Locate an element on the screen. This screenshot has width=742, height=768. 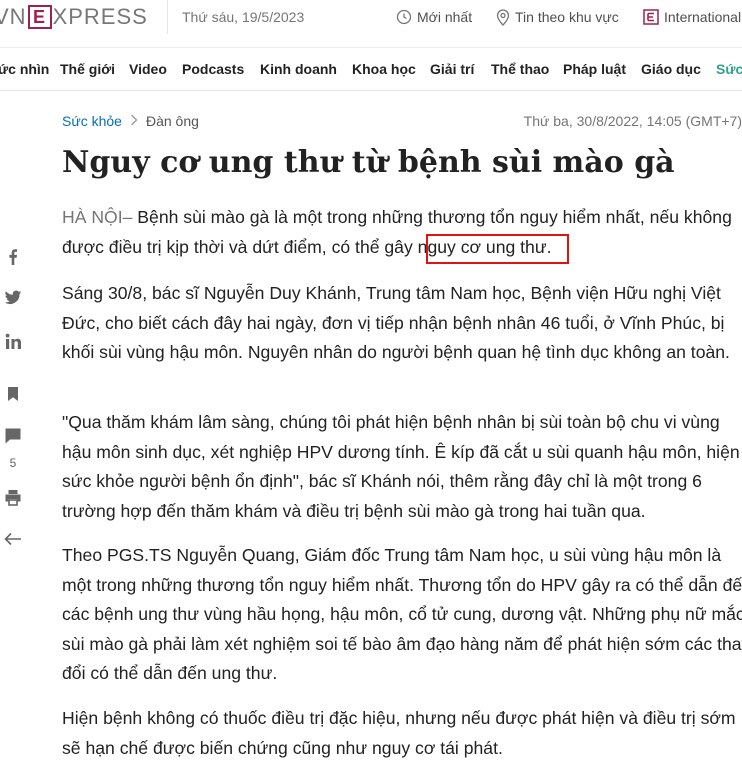
arrow-left-icon is located at coordinates (12, 539).